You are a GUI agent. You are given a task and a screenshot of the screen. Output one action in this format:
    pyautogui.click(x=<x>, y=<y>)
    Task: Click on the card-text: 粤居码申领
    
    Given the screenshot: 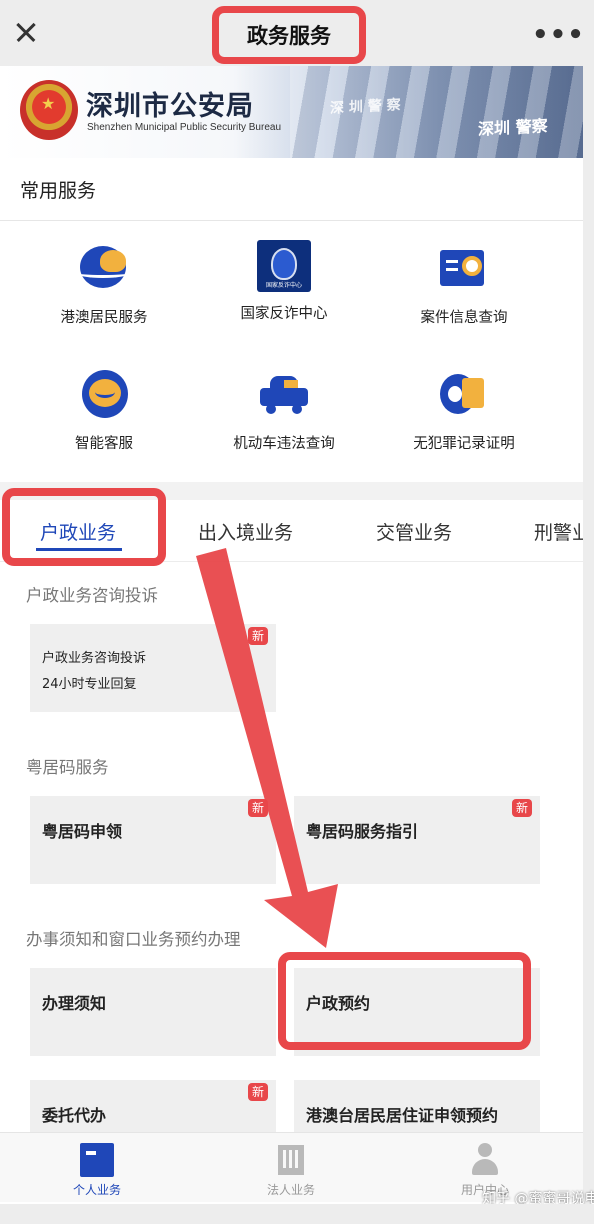 What is the action you would take?
    pyautogui.click(x=82, y=831)
    